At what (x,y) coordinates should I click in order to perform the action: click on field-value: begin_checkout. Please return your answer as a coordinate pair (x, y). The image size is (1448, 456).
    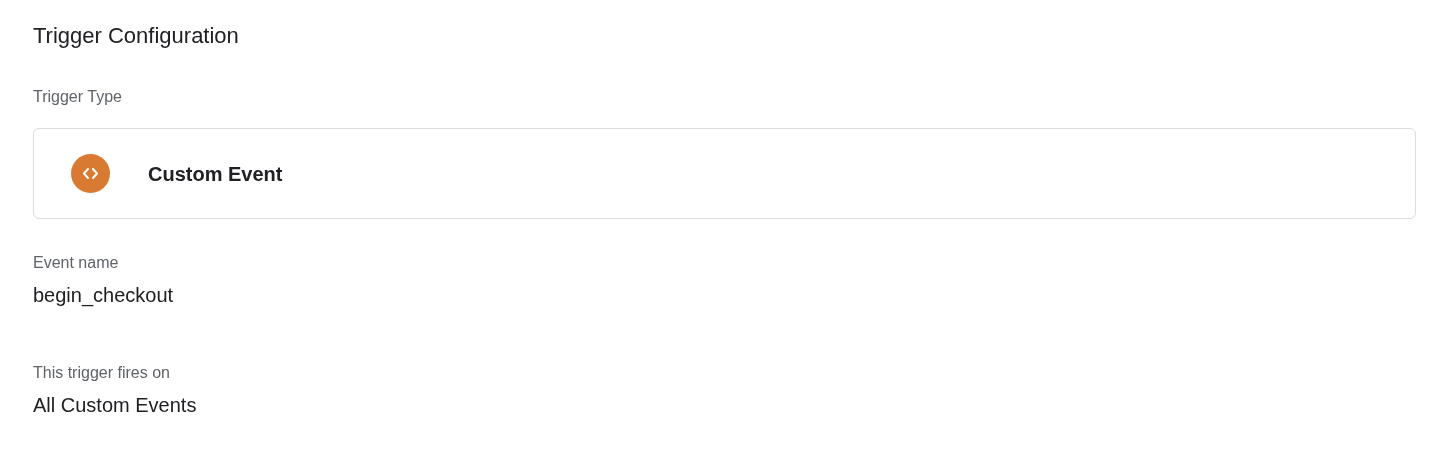
    Looking at the image, I should click on (104, 295).